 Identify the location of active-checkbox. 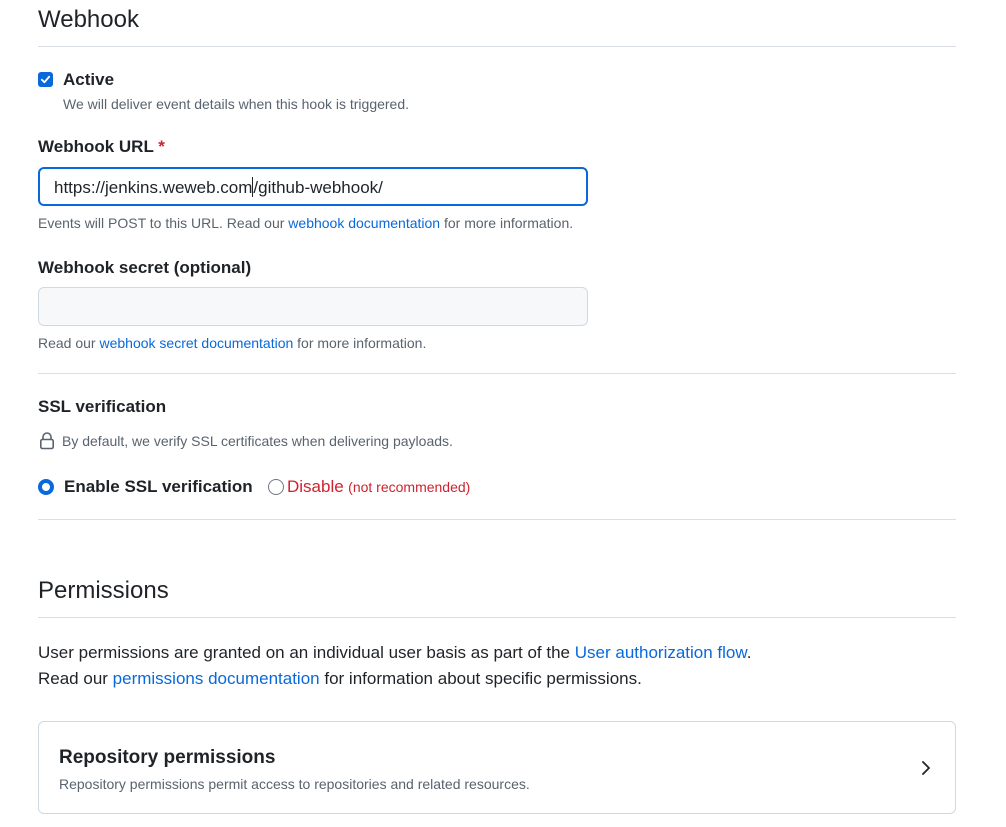
(45, 79).